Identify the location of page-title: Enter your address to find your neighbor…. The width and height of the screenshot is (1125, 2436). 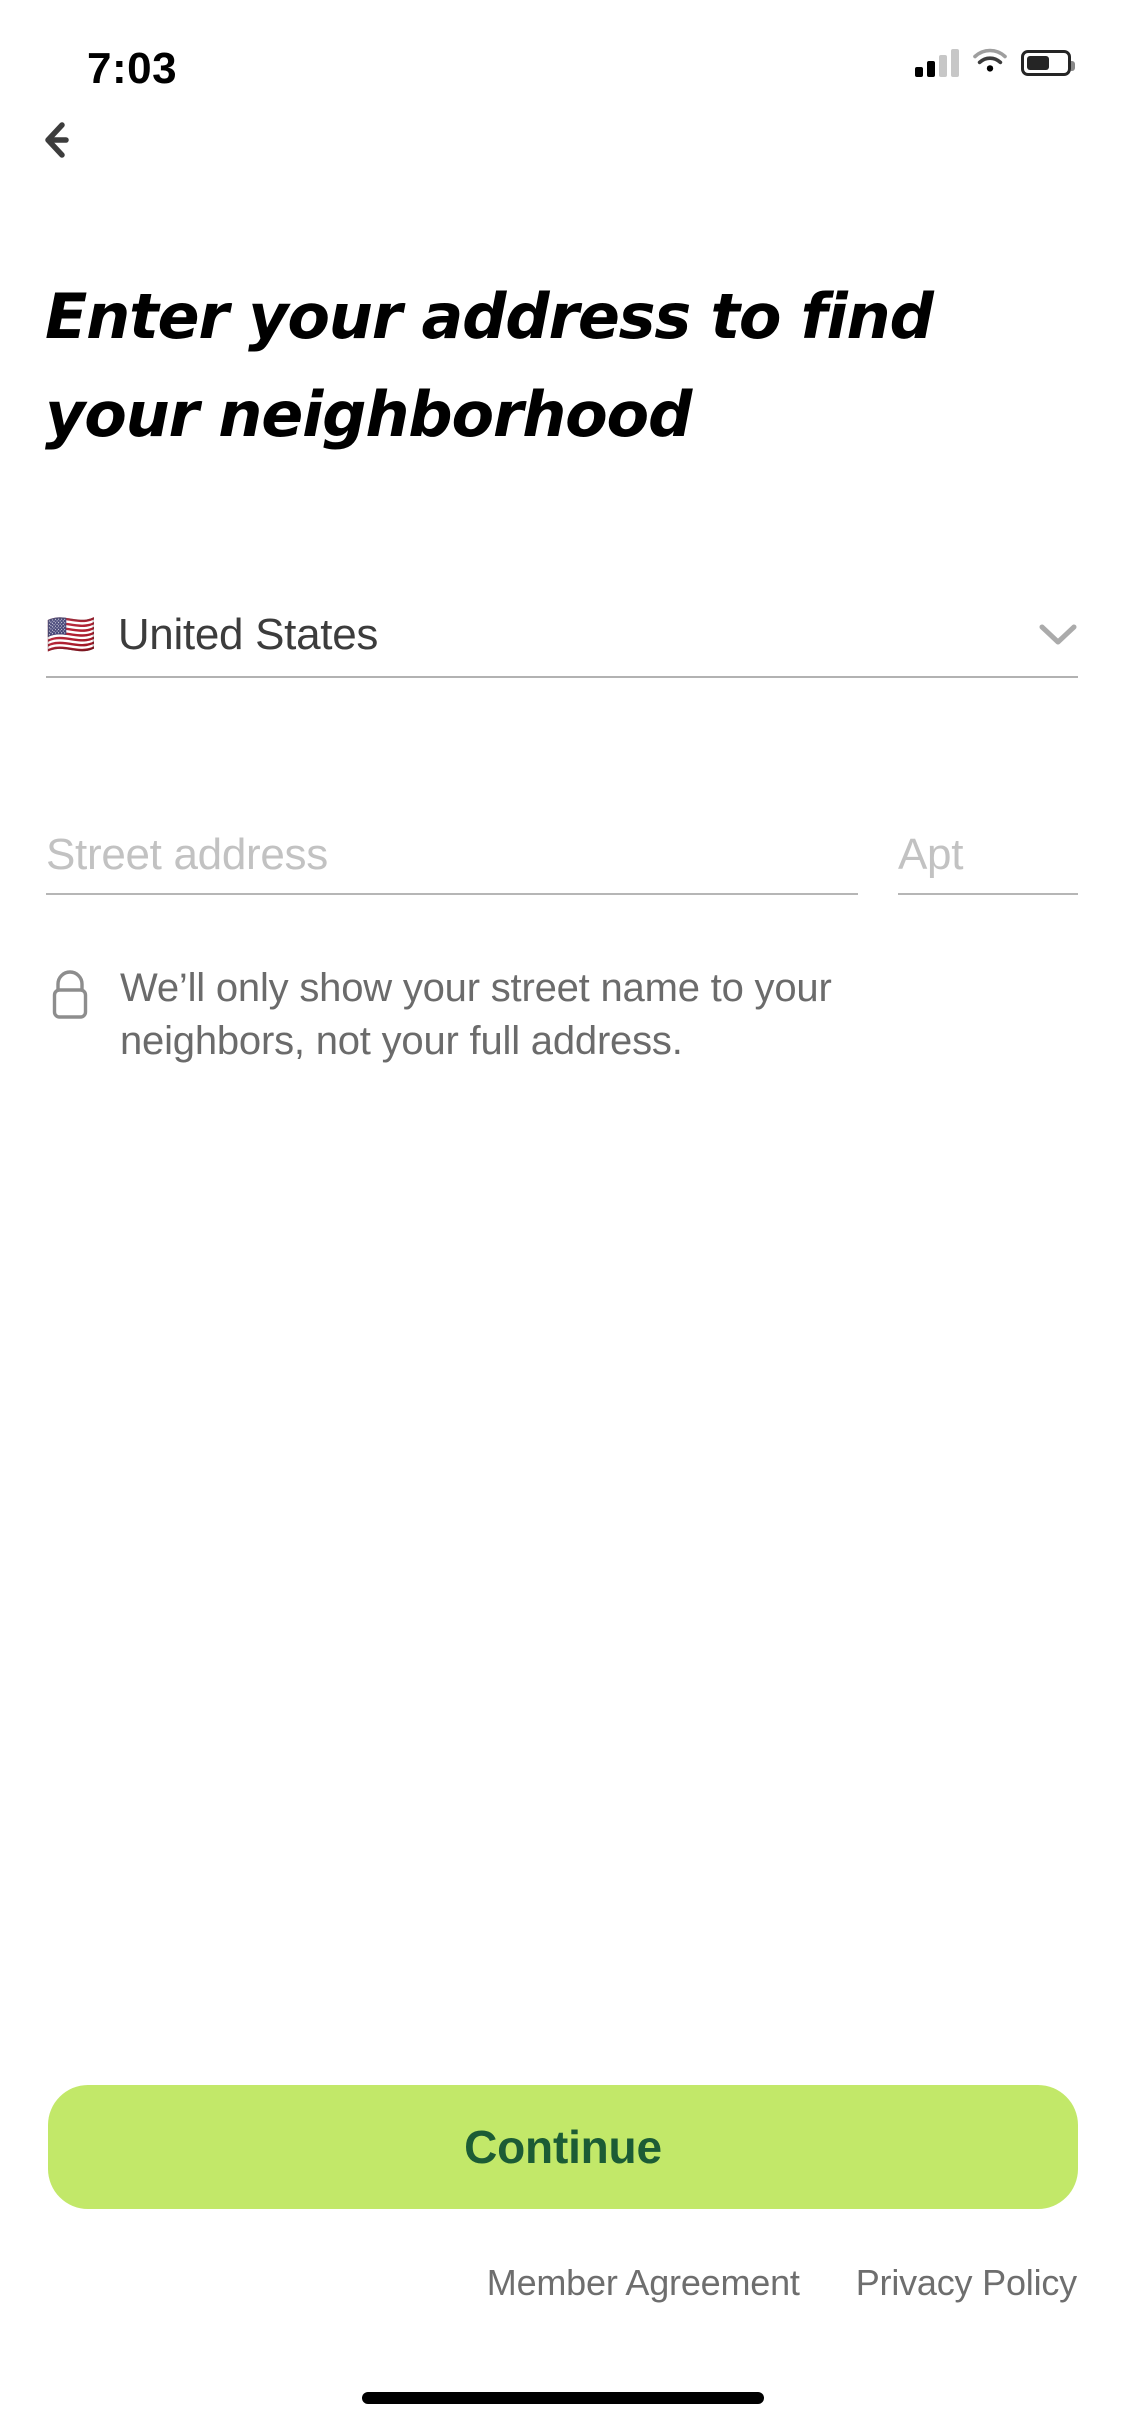
(489, 365).